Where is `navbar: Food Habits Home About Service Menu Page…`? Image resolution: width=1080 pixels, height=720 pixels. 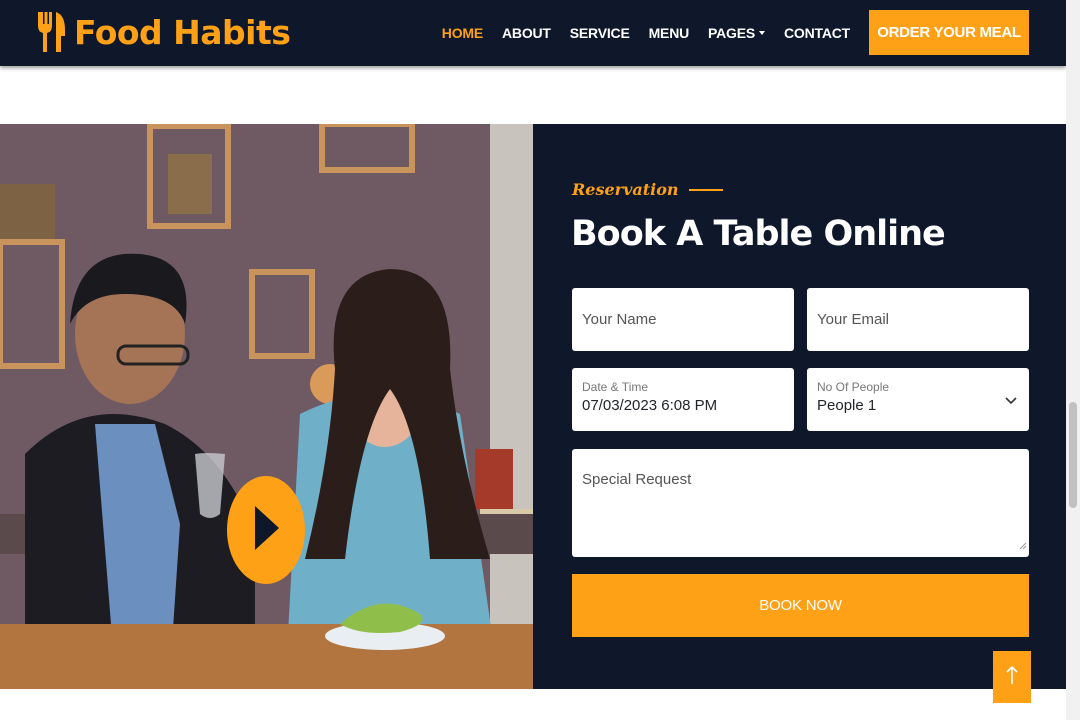 navbar: Food Habits Home About Service Menu Page… is located at coordinates (533, 33).